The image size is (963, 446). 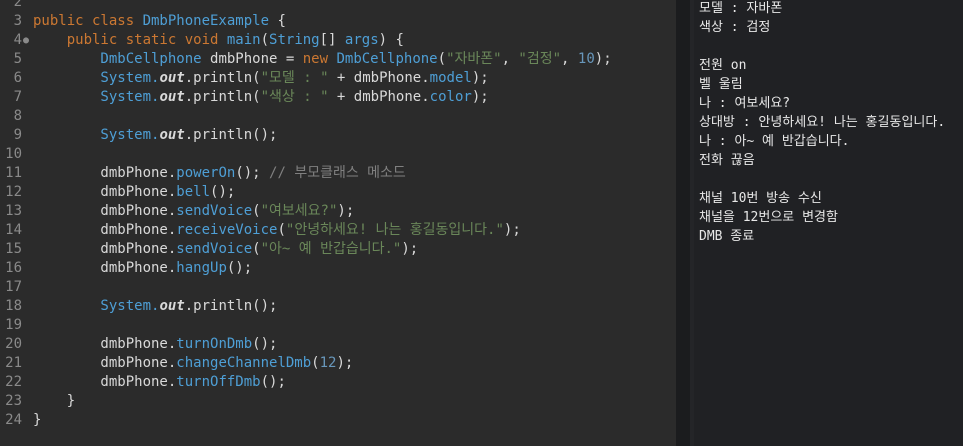 I want to click on code-line: 20 dmbPhone.turnOnDmb();, so click(x=338, y=344).